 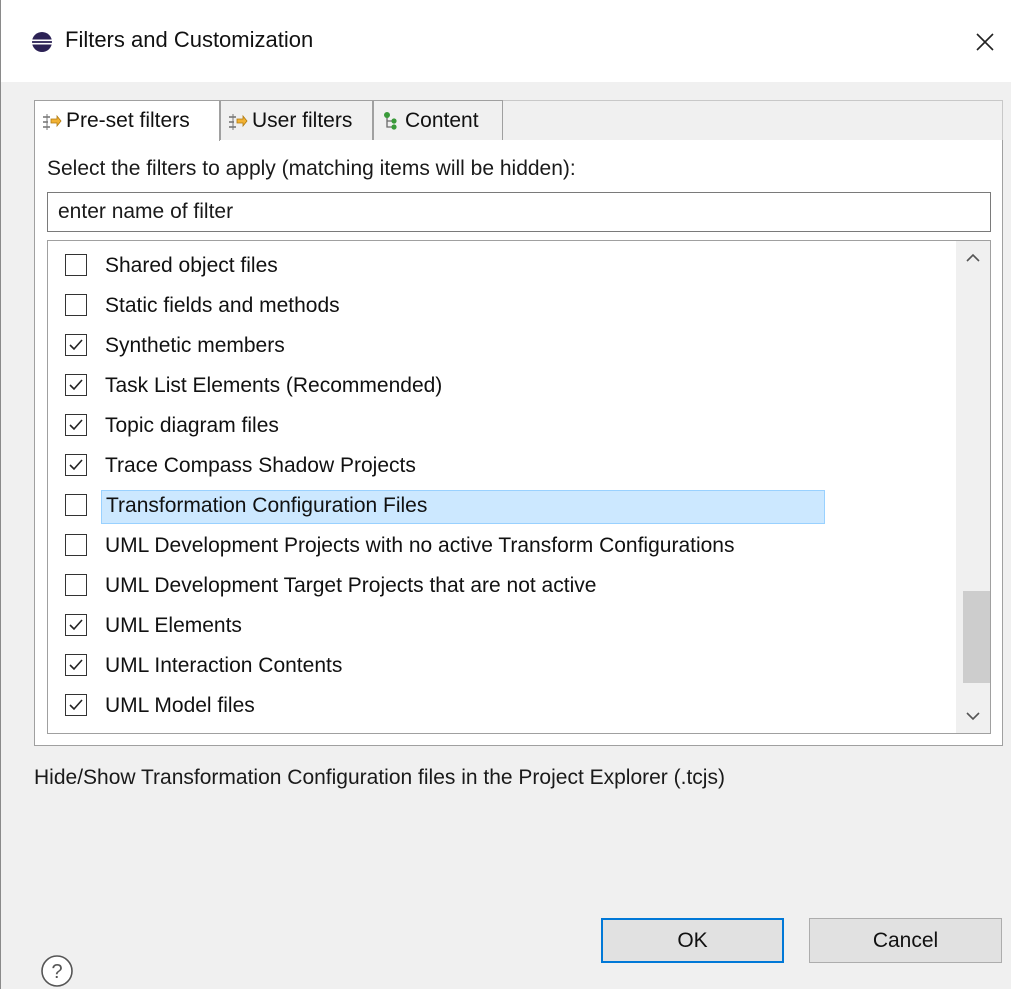 What do you see at coordinates (519, 212) in the screenshot?
I see `filter-name-input` at bounding box center [519, 212].